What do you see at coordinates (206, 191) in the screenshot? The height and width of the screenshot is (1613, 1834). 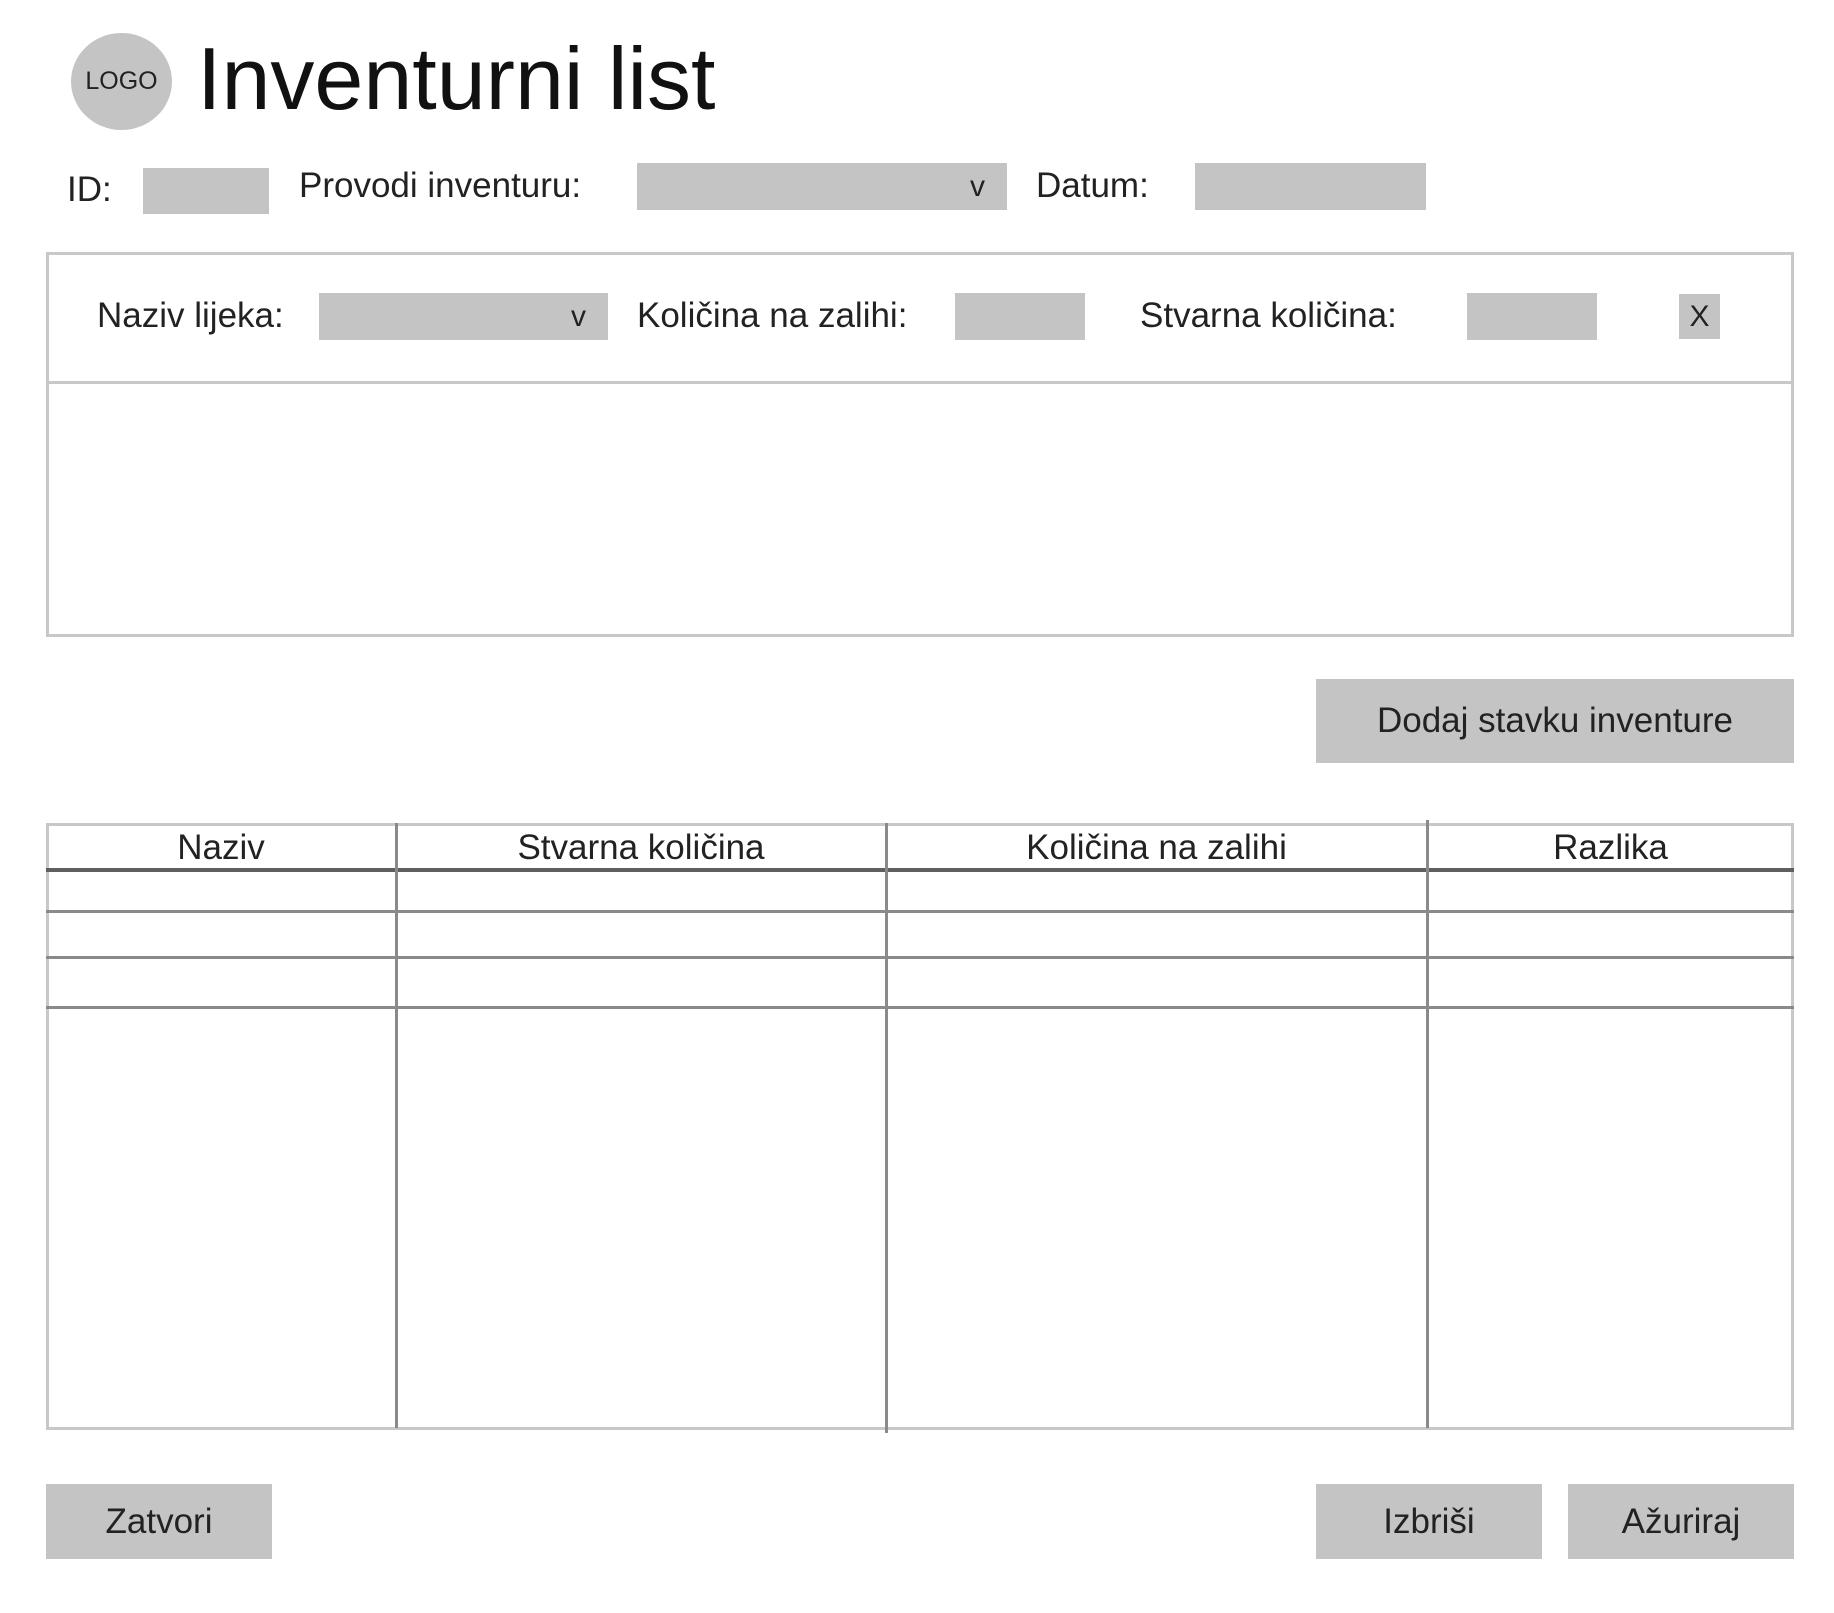 I see `id-field` at bounding box center [206, 191].